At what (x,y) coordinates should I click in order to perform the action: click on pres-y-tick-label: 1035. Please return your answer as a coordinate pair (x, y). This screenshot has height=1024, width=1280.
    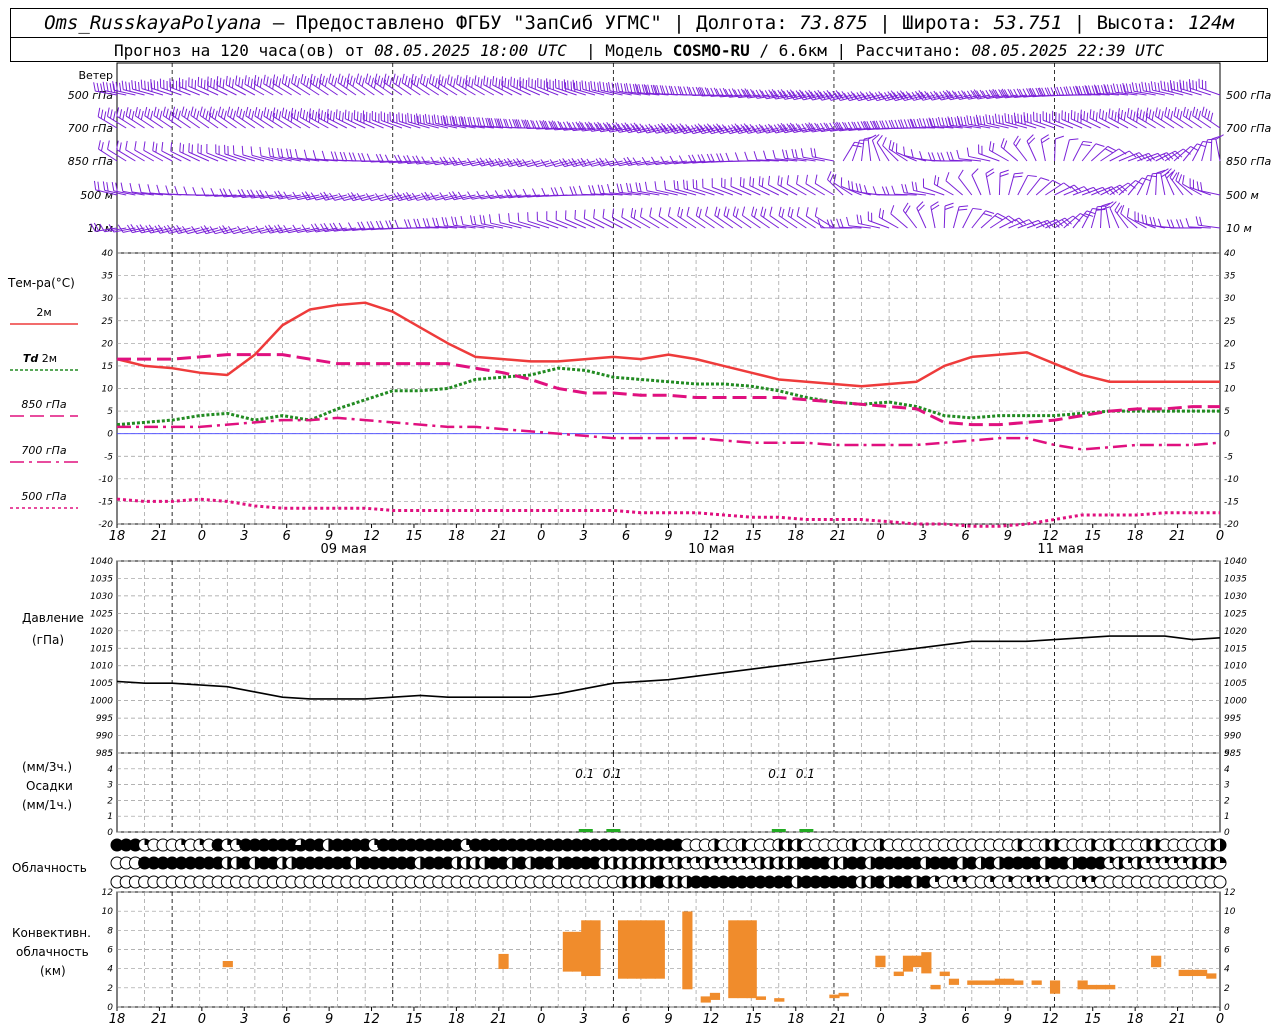
    Looking at the image, I should click on (101, 579).